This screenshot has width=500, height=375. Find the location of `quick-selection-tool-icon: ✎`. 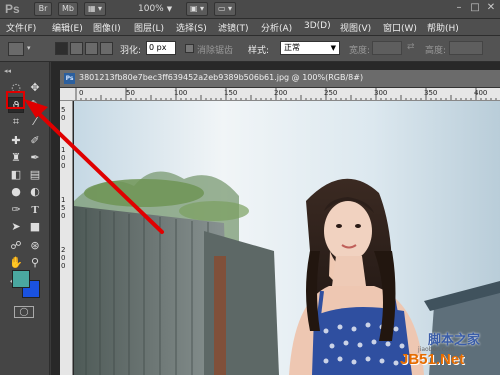

quick-selection-tool-icon: ✎ is located at coordinates (35, 105).